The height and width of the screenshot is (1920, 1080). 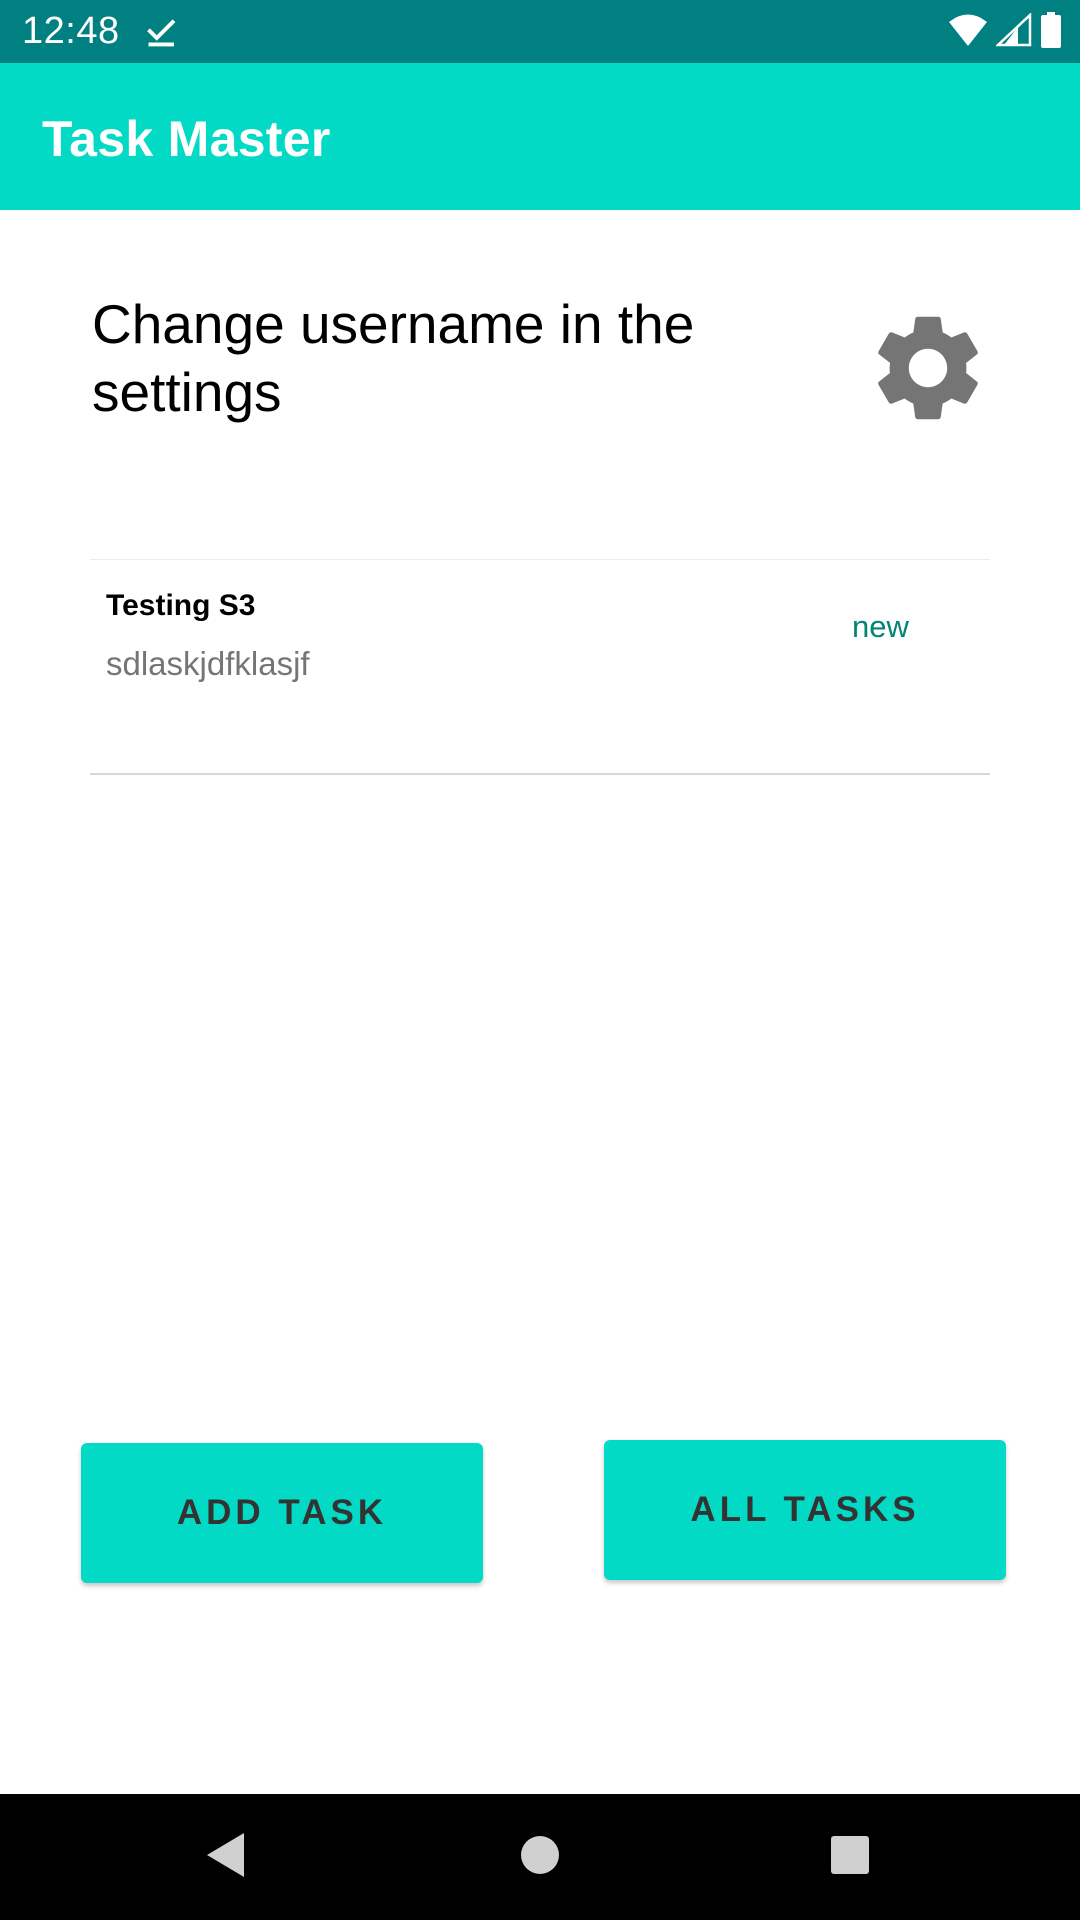 I want to click on wifi-icon, so click(x=968, y=32).